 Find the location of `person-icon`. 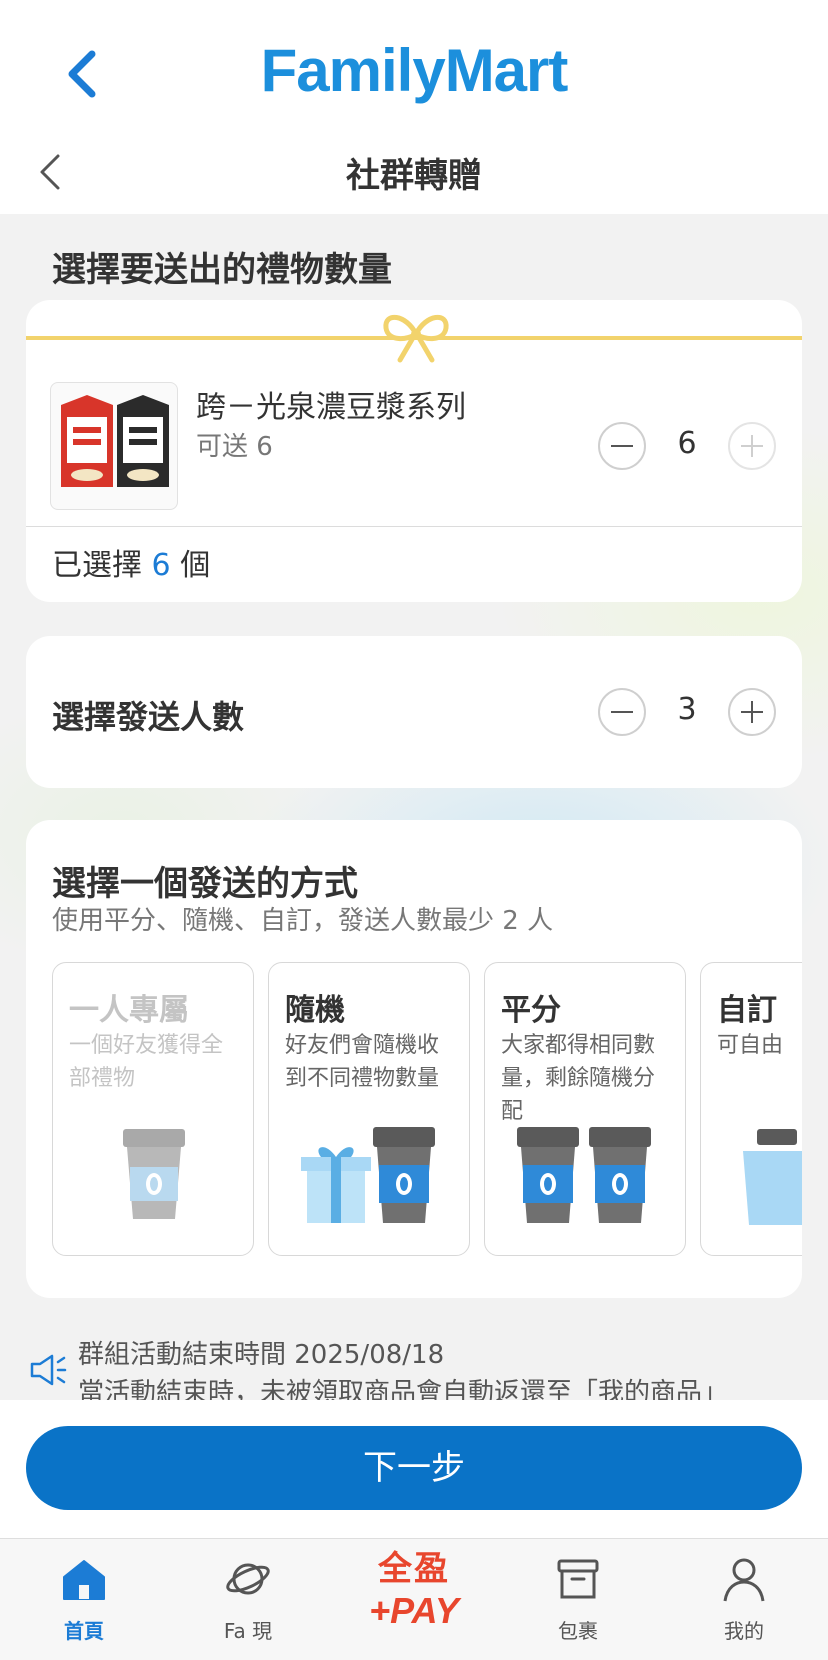

person-icon is located at coordinates (744, 1580).